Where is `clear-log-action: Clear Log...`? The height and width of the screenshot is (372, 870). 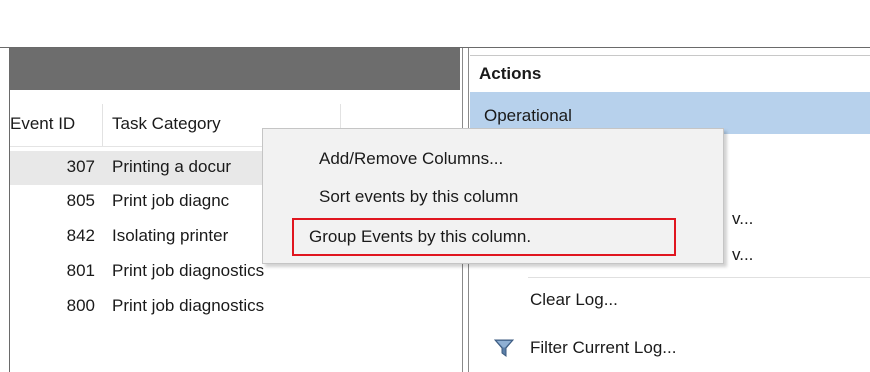 clear-log-action: Clear Log... is located at coordinates (574, 300).